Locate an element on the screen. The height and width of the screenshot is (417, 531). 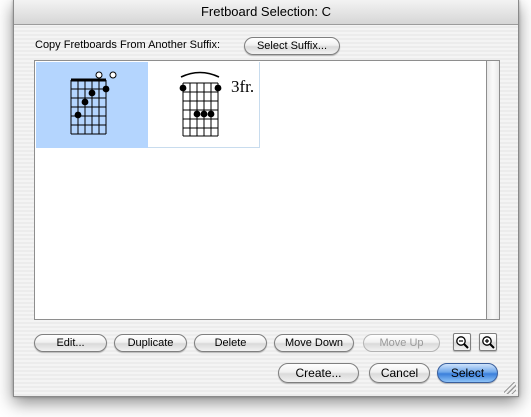
fretboard-item-barre-c: 3fr. is located at coordinates (204, 105).